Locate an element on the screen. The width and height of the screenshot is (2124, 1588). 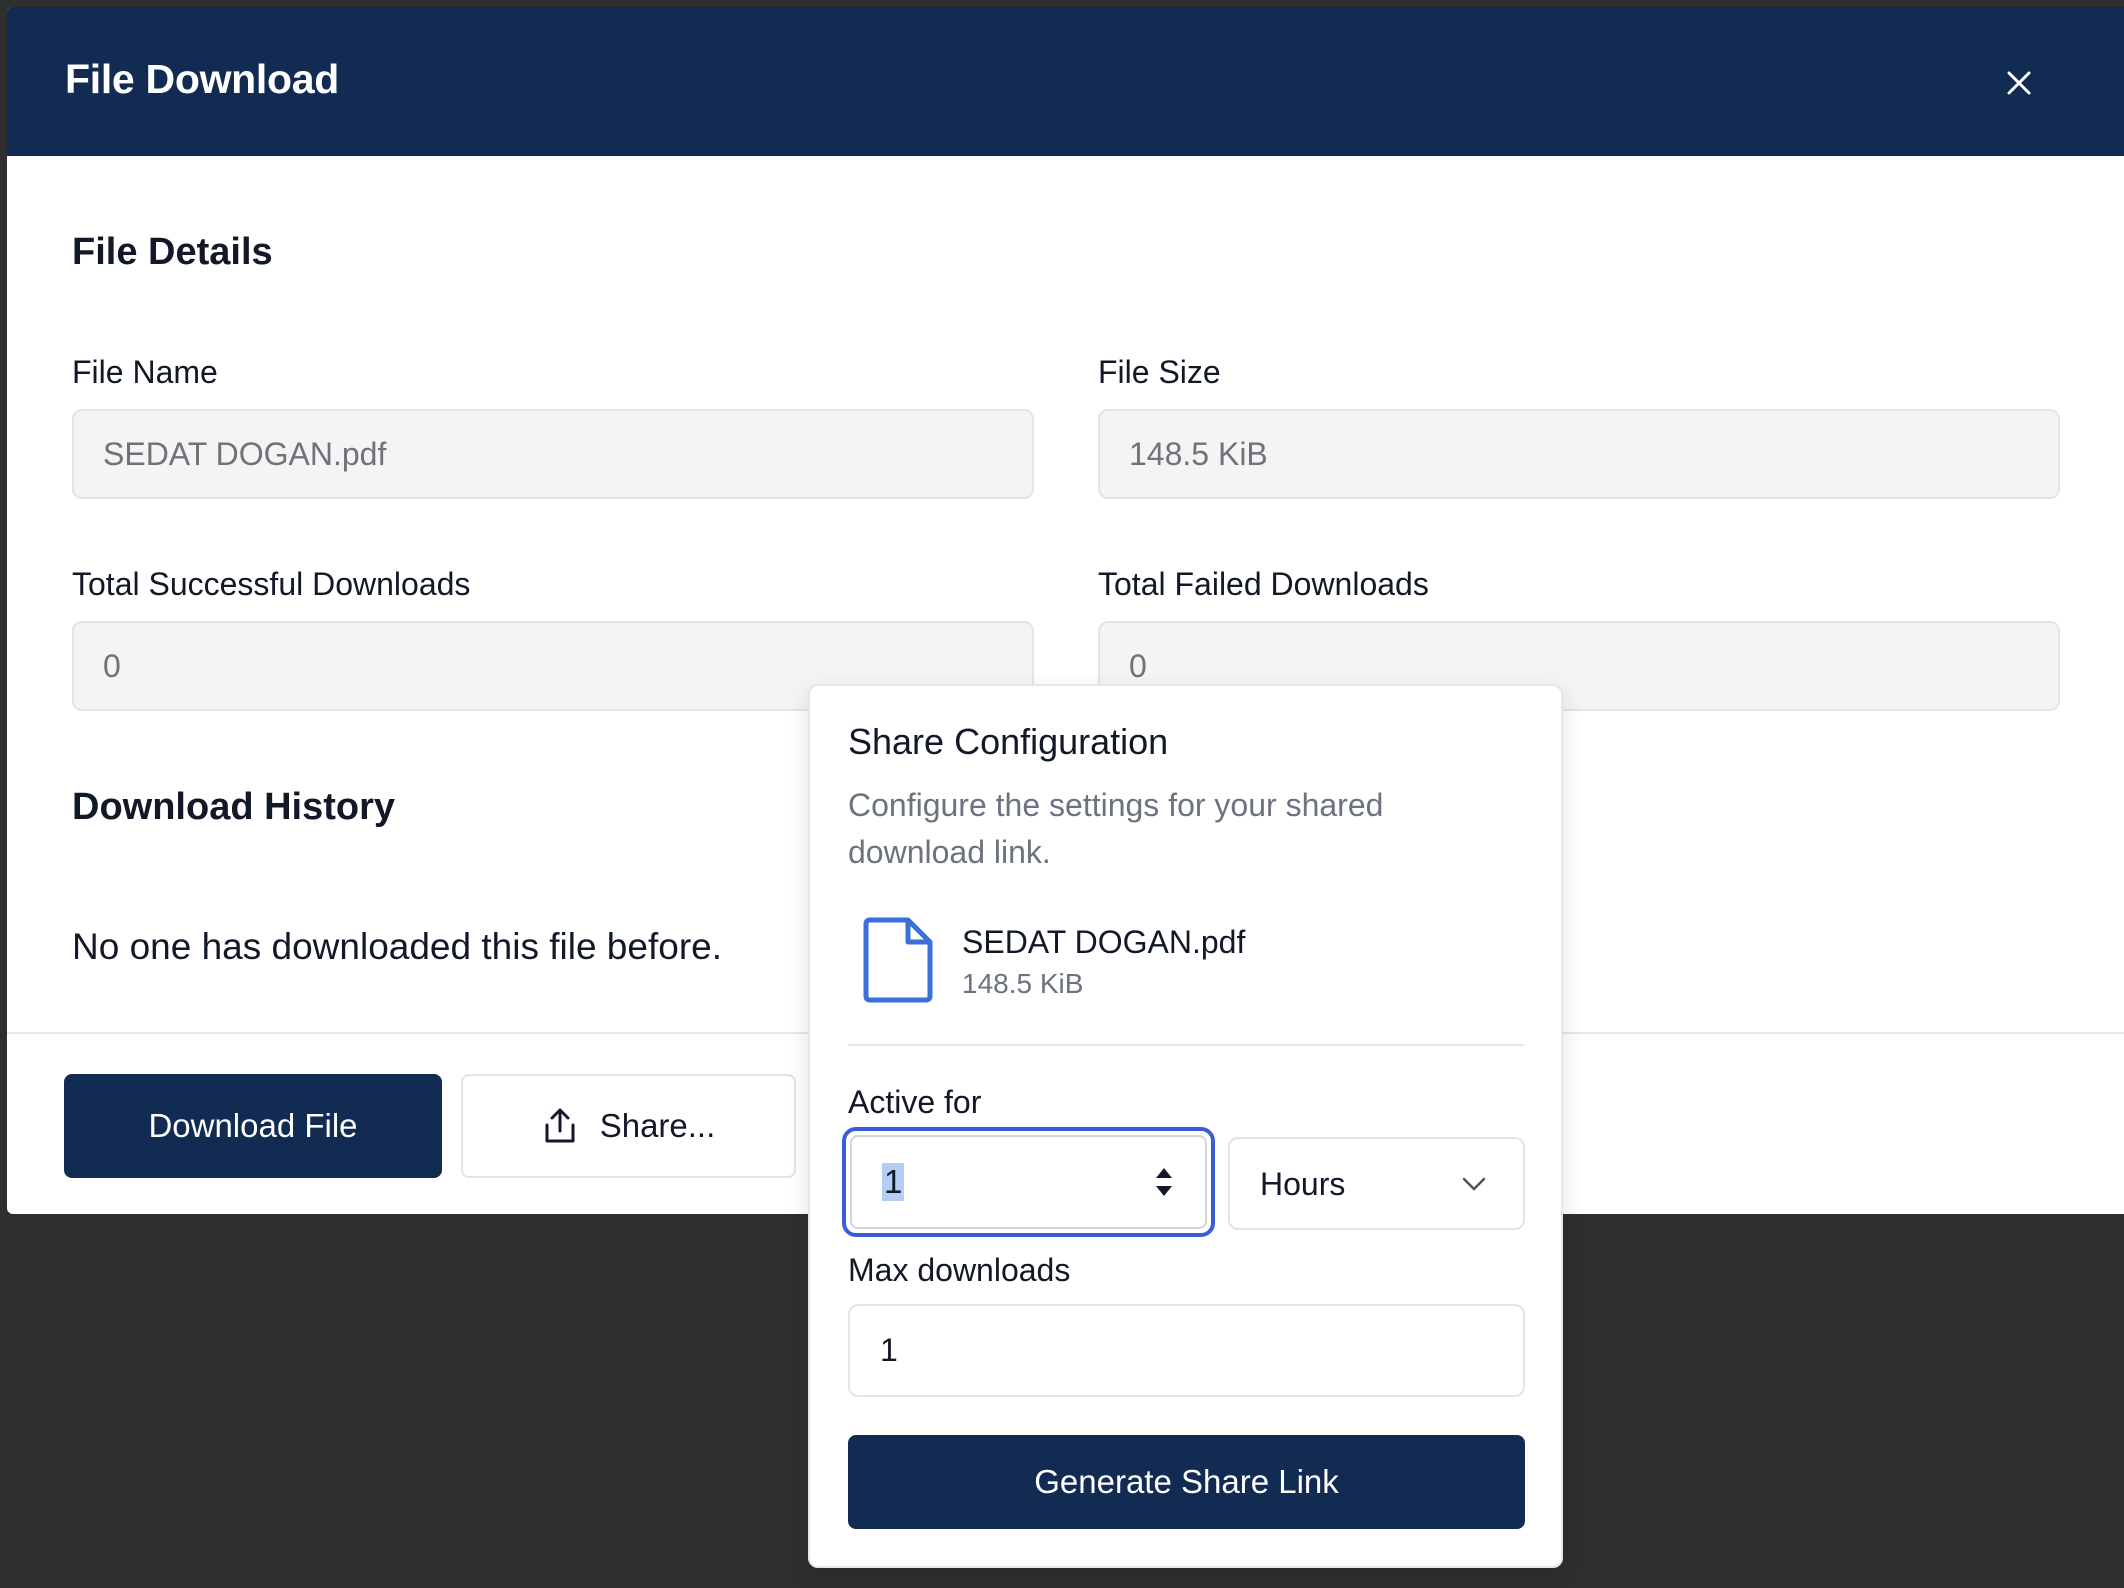
download-history-title: Download History is located at coordinates (234, 807).